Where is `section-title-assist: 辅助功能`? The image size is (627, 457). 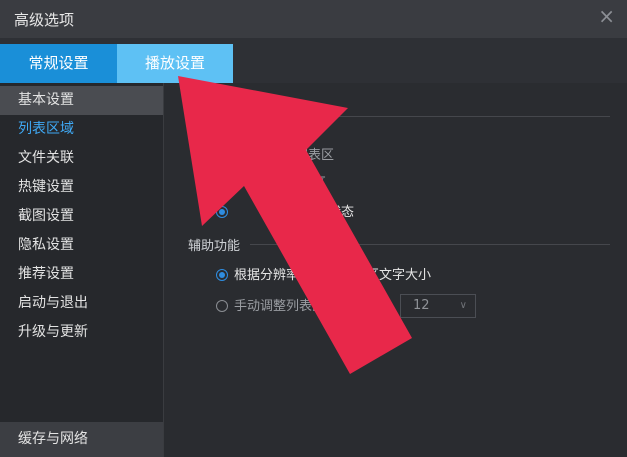
section-title-assist: 辅助功能 is located at coordinates (214, 246).